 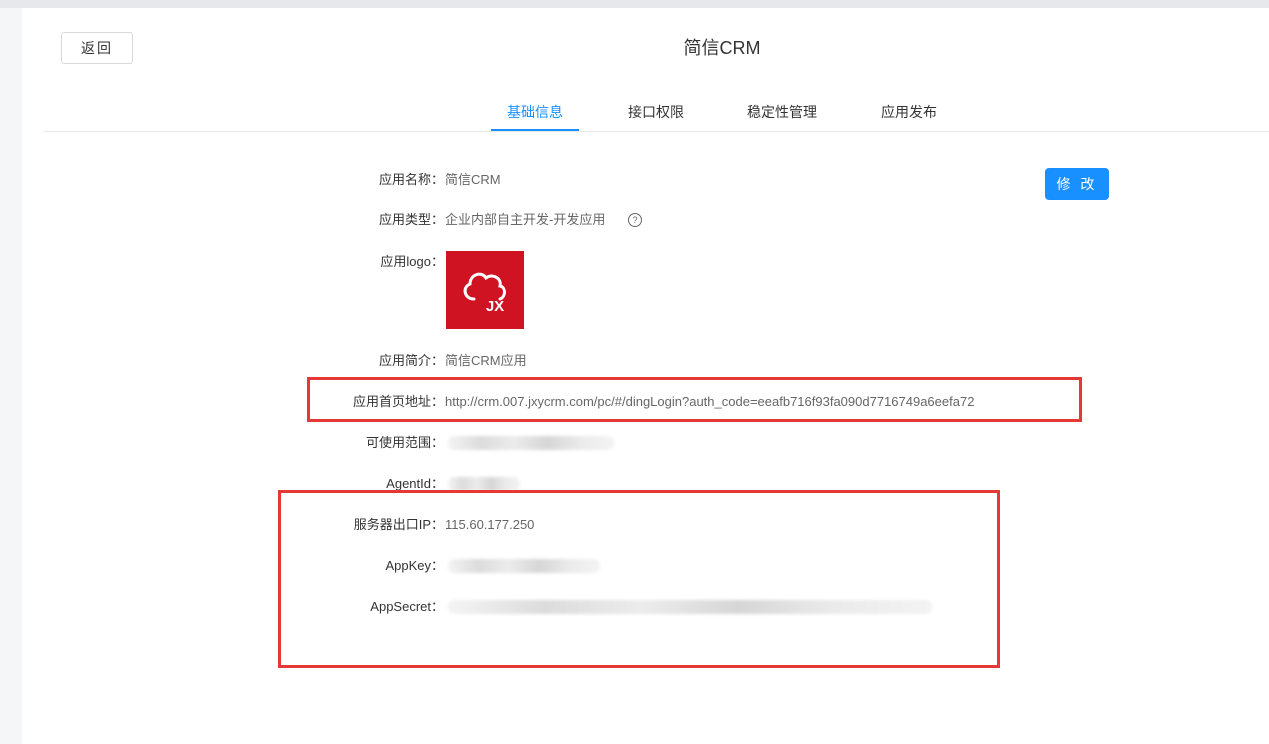 What do you see at coordinates (909, 112) in the screenshot?
I see `tab-app-publish: 应用发布` at bounding box center [909, 112].